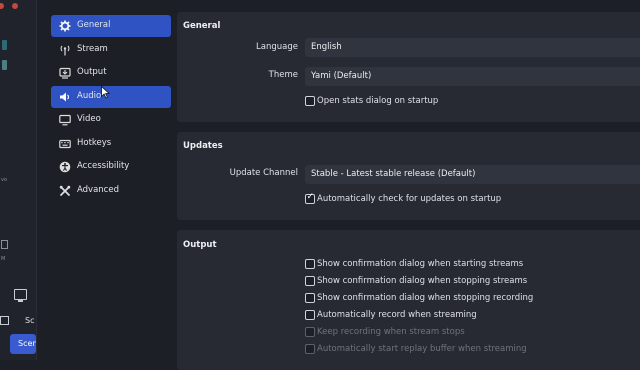 The image size is (640, 370). What do you see at coordinates (283, 75) in the screenshot?
I see `theme-label: Theme` at bounding box center [283, 75].